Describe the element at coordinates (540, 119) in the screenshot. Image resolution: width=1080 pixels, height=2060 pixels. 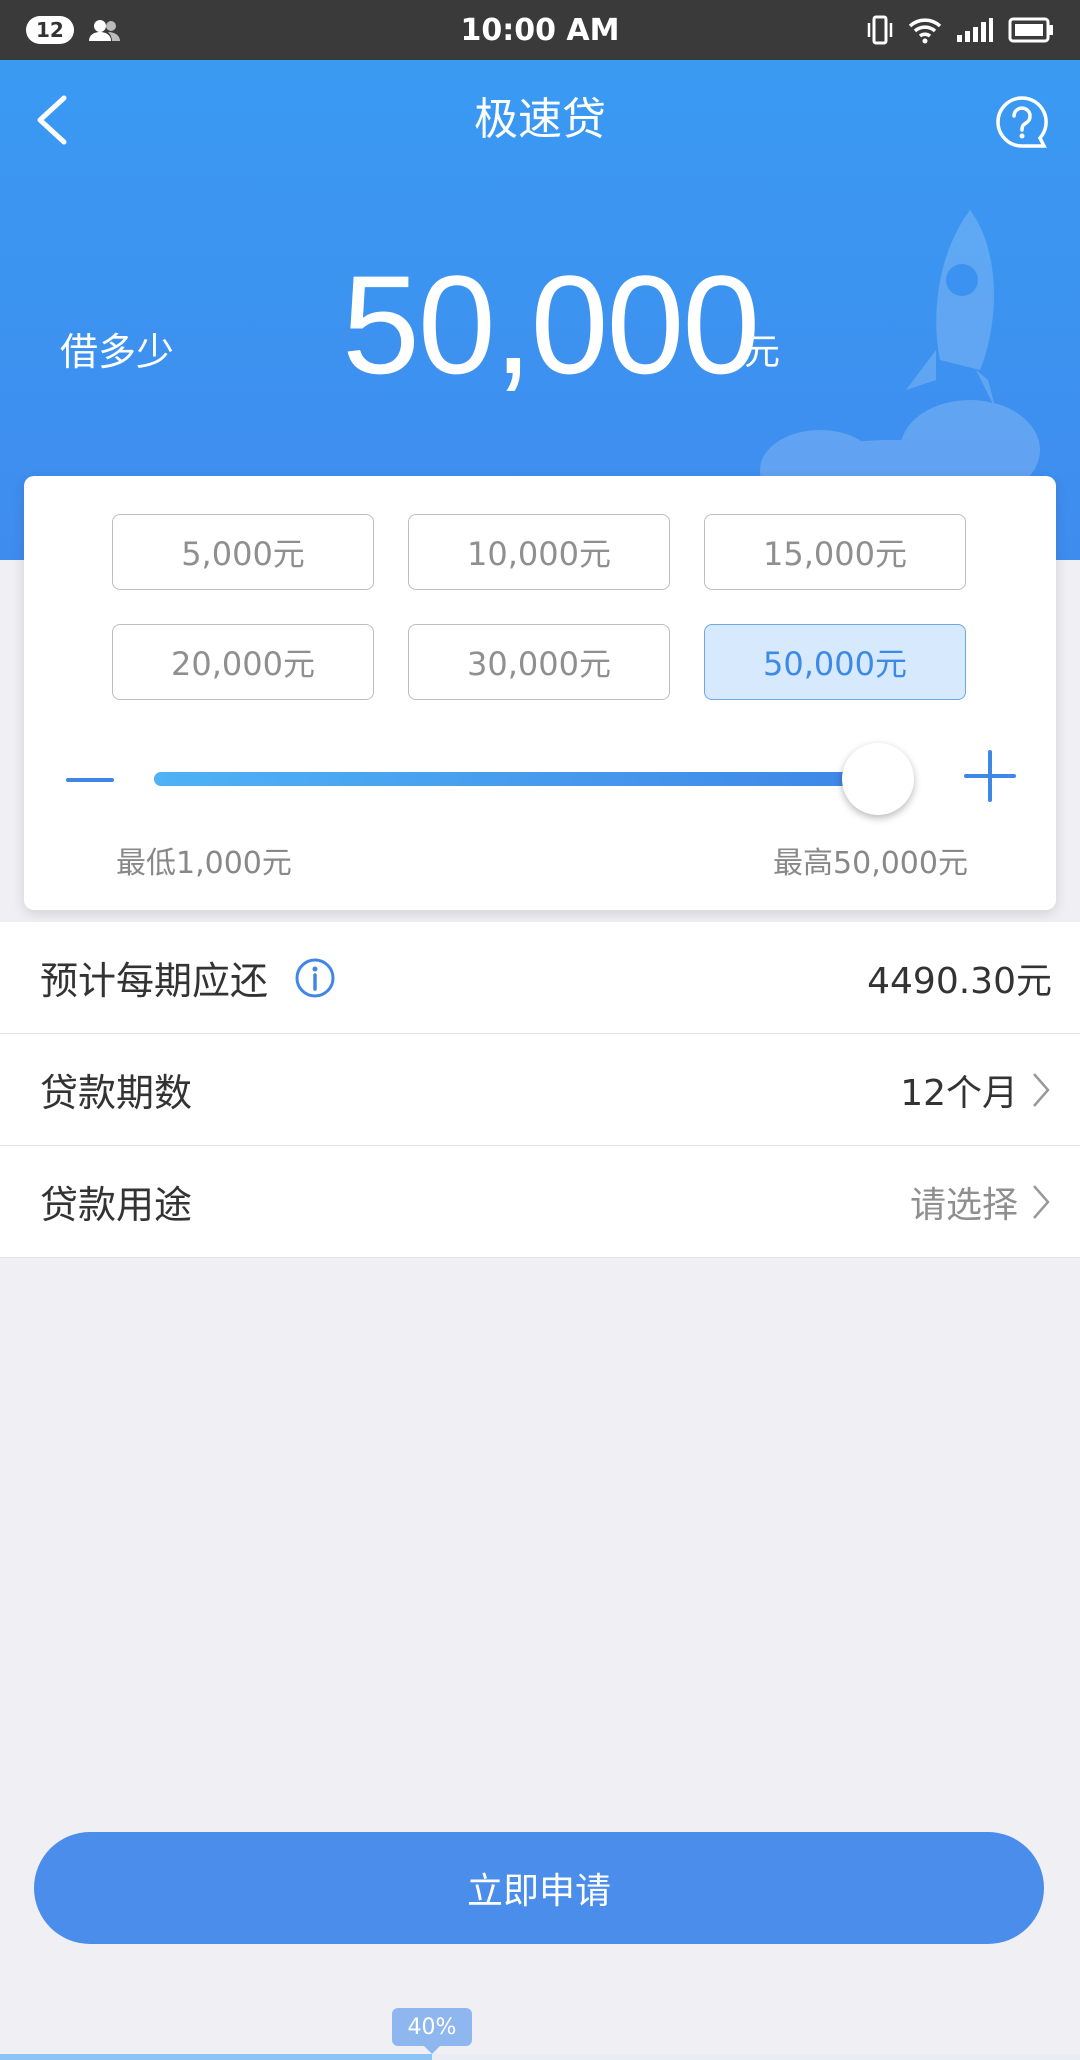
I see `page-title: 极速贷` at that location.